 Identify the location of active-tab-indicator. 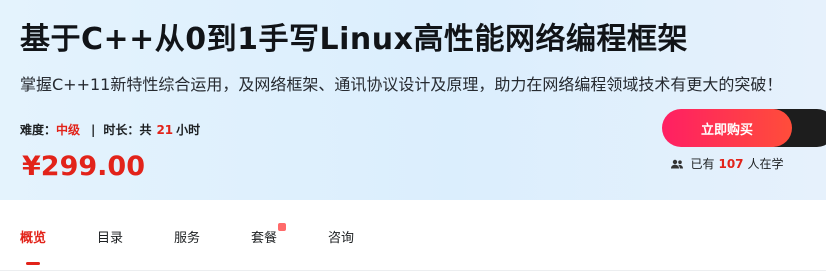
(33, 263).